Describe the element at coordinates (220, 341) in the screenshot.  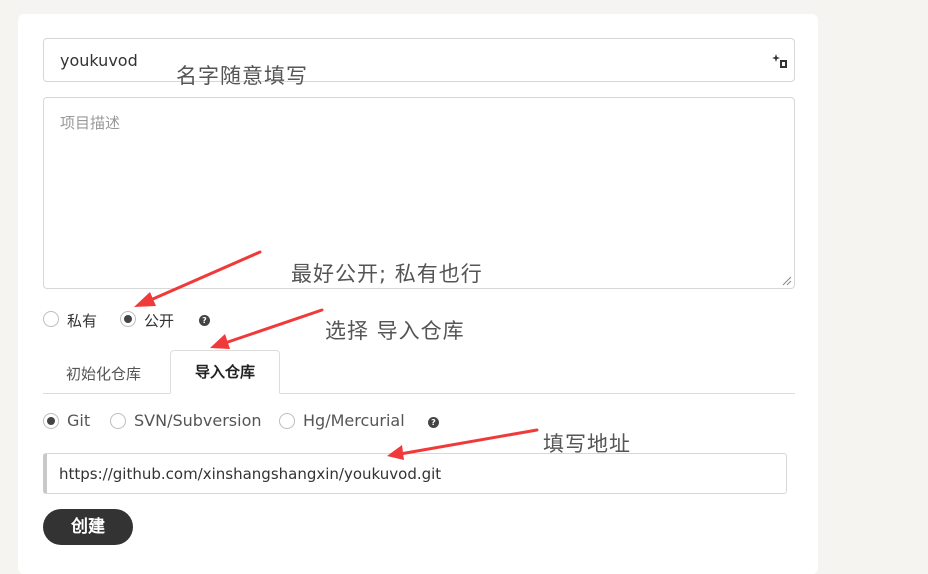
I see `arrow-import-head` at that location.